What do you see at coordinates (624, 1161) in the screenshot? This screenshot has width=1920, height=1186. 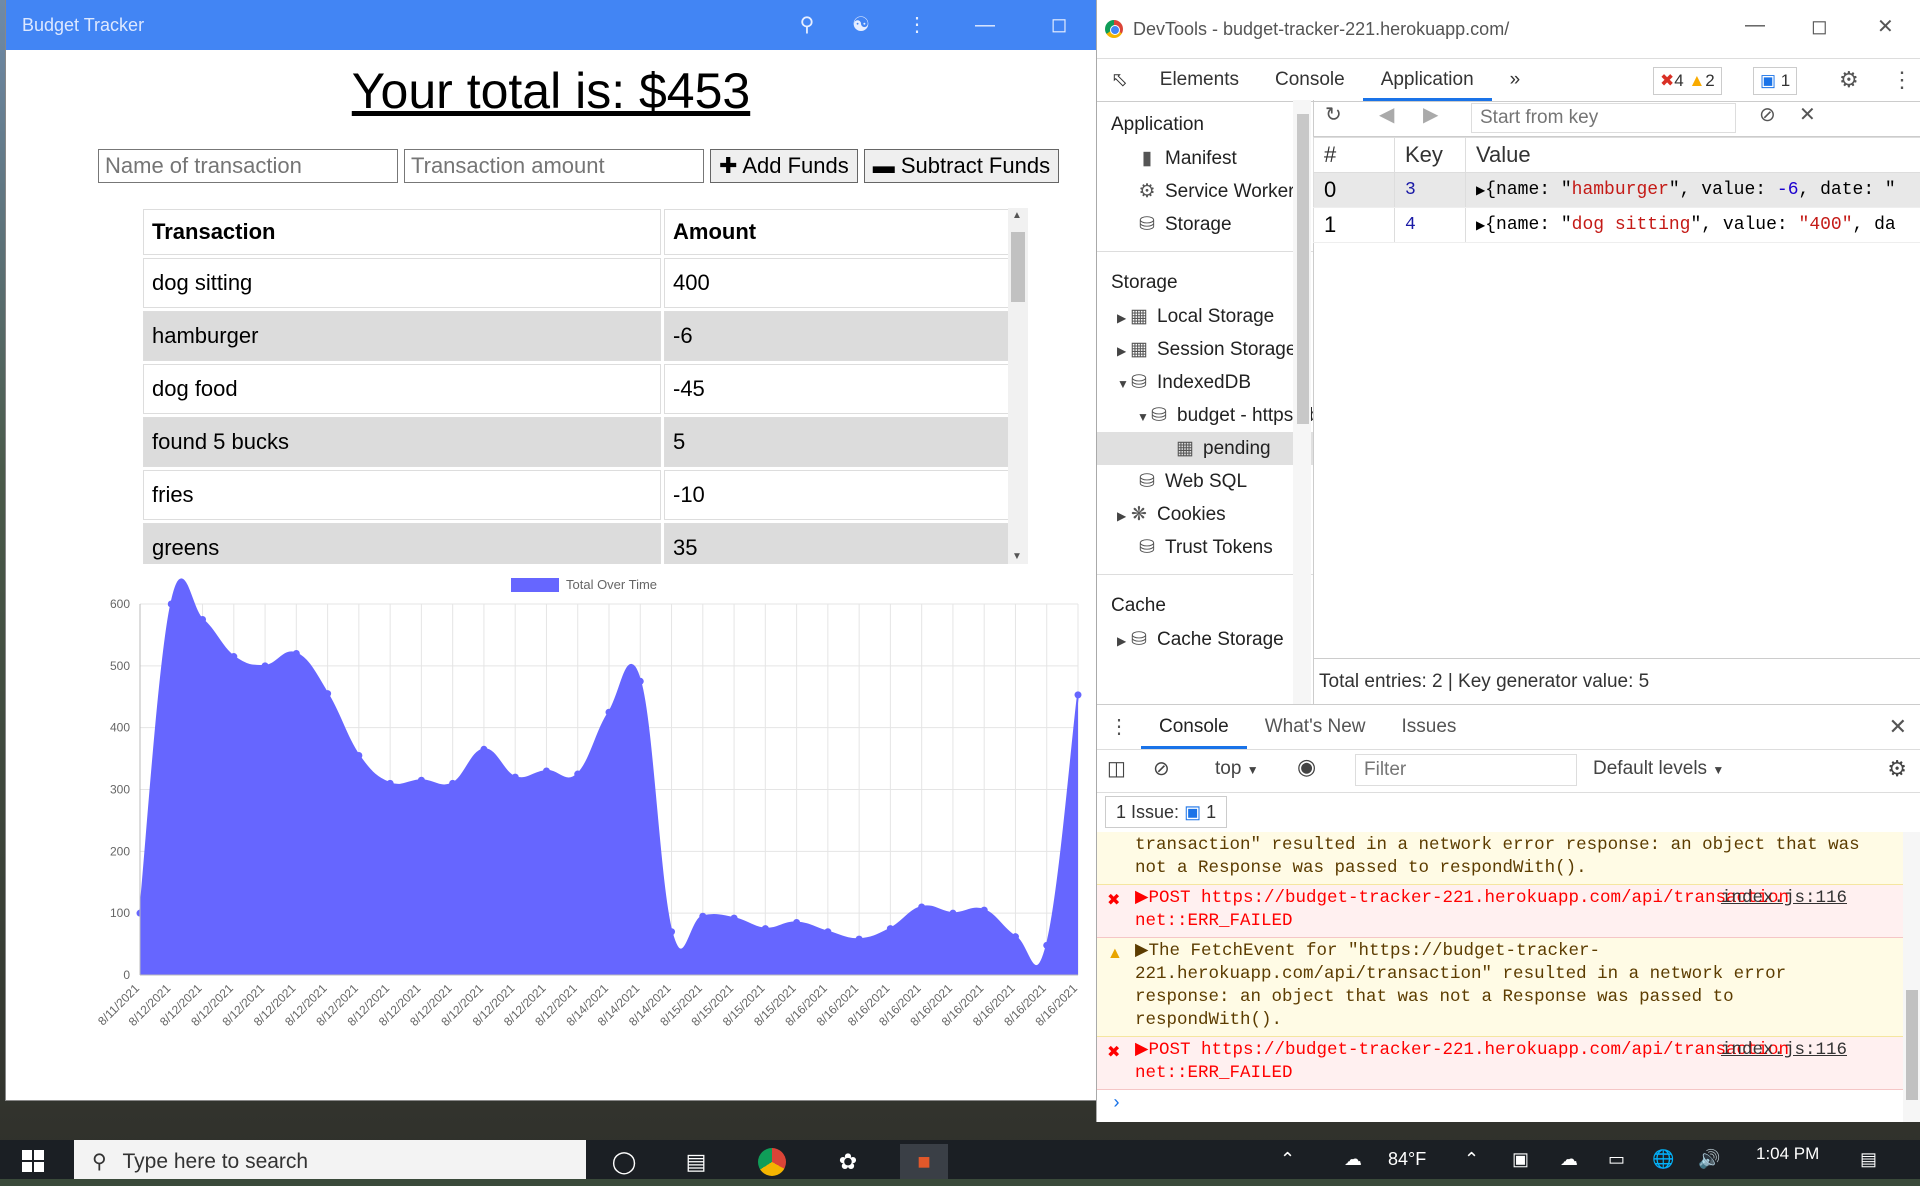 I see `cortana-icon: ◯` at bounding box center [624, 1161].